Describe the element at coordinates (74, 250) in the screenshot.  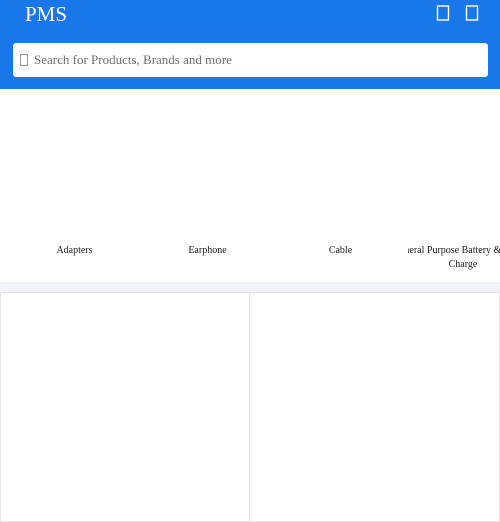
I see `category-label: Adapters` at that location.